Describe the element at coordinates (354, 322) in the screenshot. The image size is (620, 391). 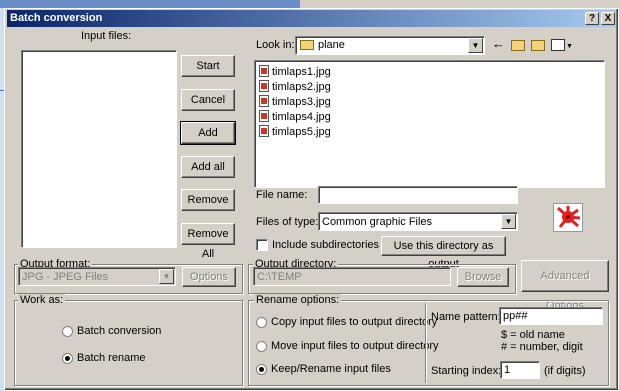
I see `copy-input-files-label: Copy input files to output directory` at that location.